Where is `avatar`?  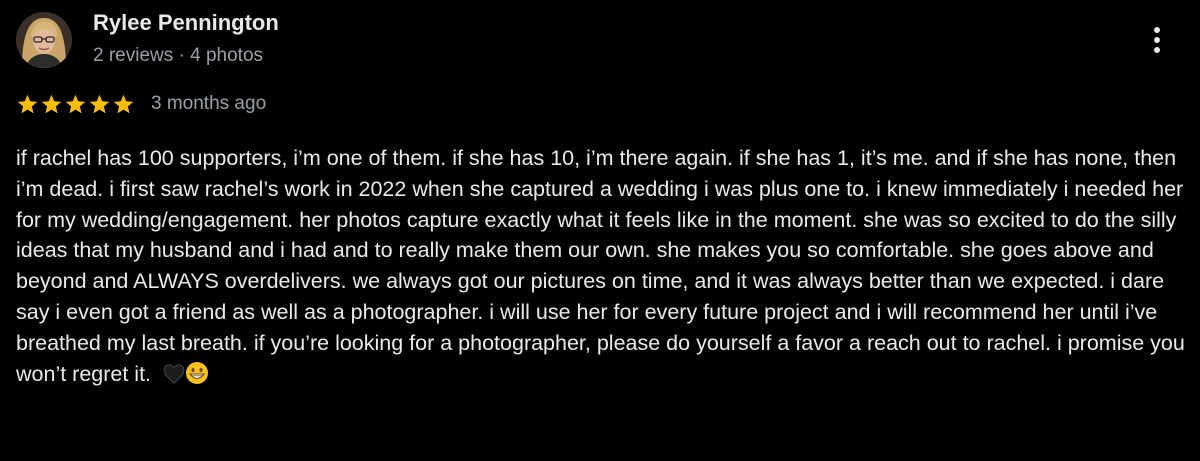
avatar is located at coordinates (44, 40).